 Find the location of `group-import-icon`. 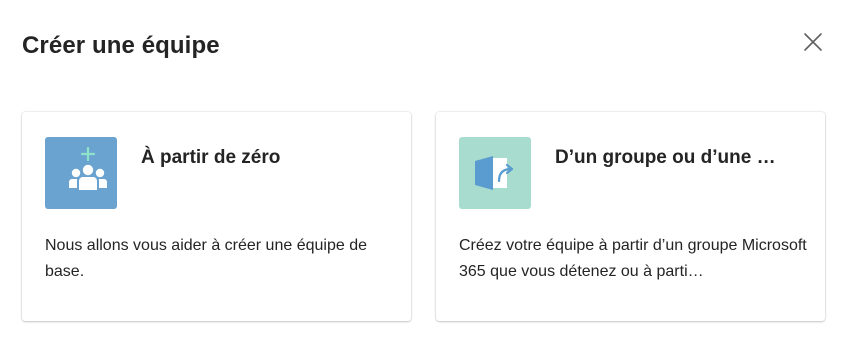

group-import-icon is located at coordinates (495, 173).